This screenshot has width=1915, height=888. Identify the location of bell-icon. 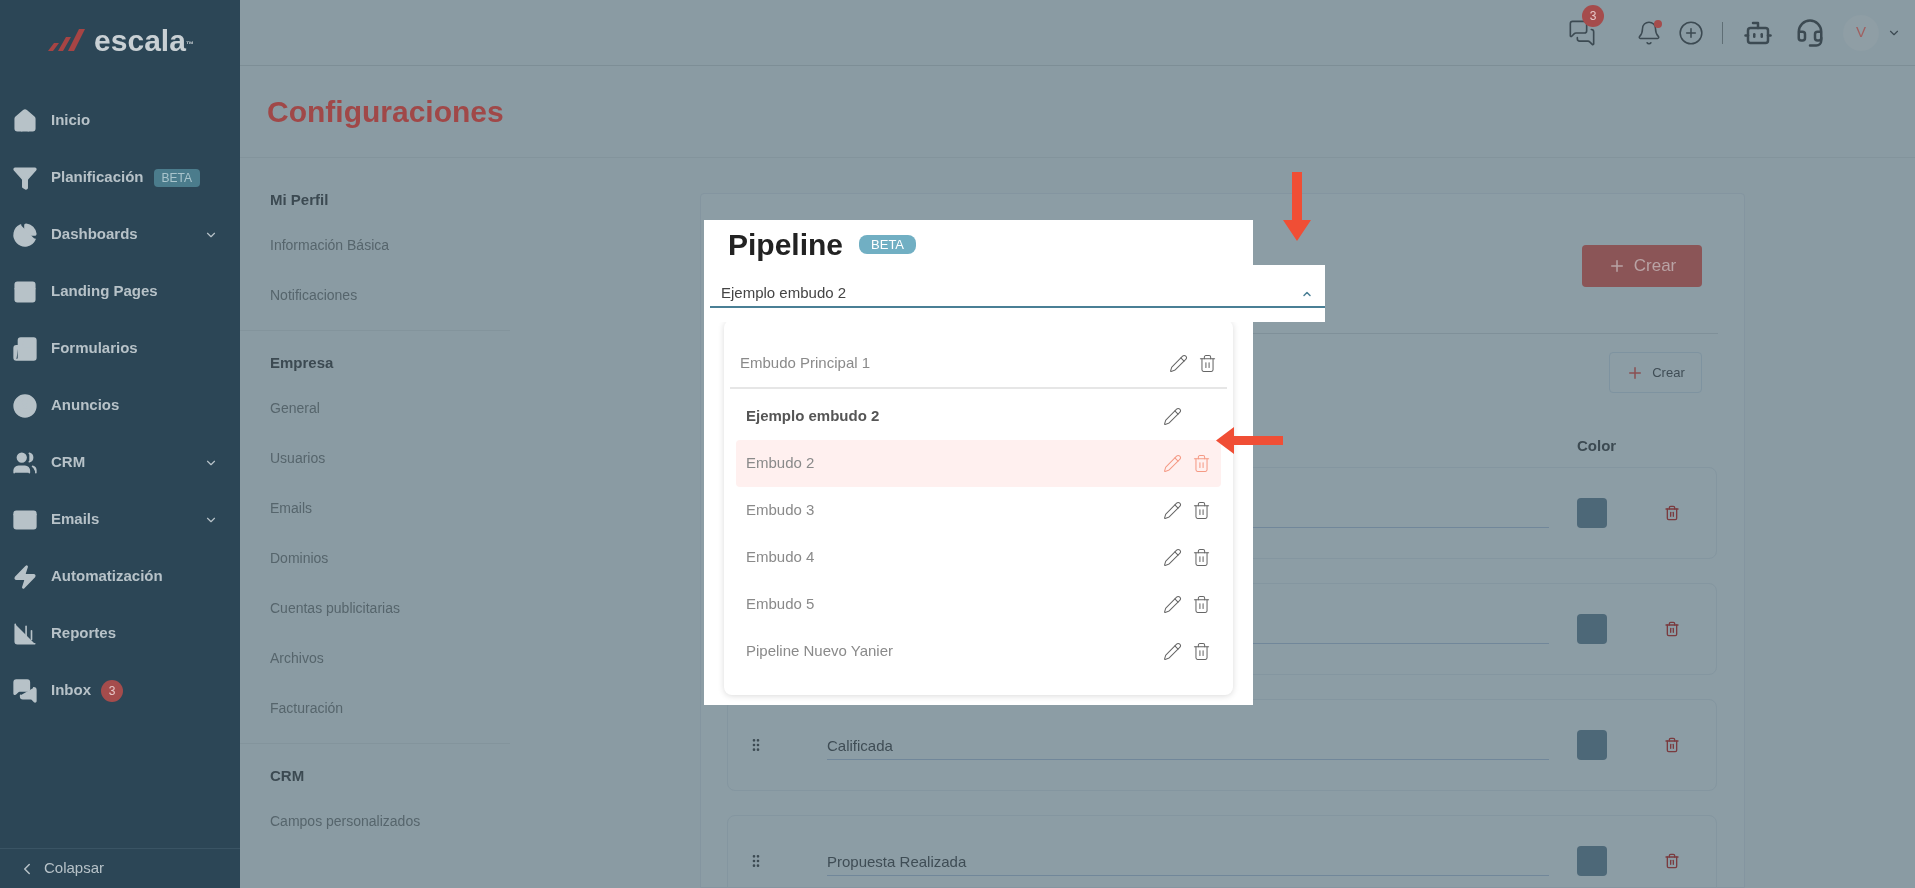
(1649, 32).